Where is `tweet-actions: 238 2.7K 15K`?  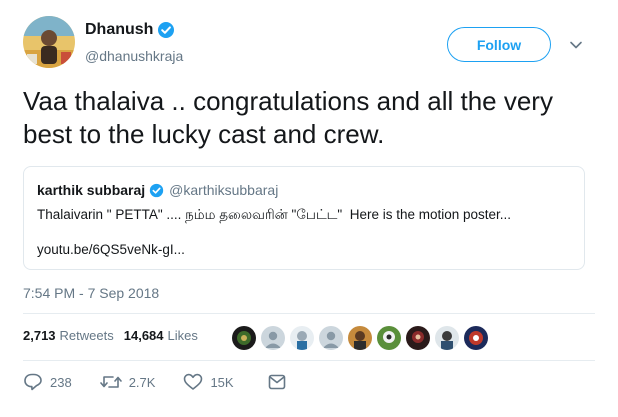
tweet-actions: 238 2.7K 15K is located at coordinates (154, 382).